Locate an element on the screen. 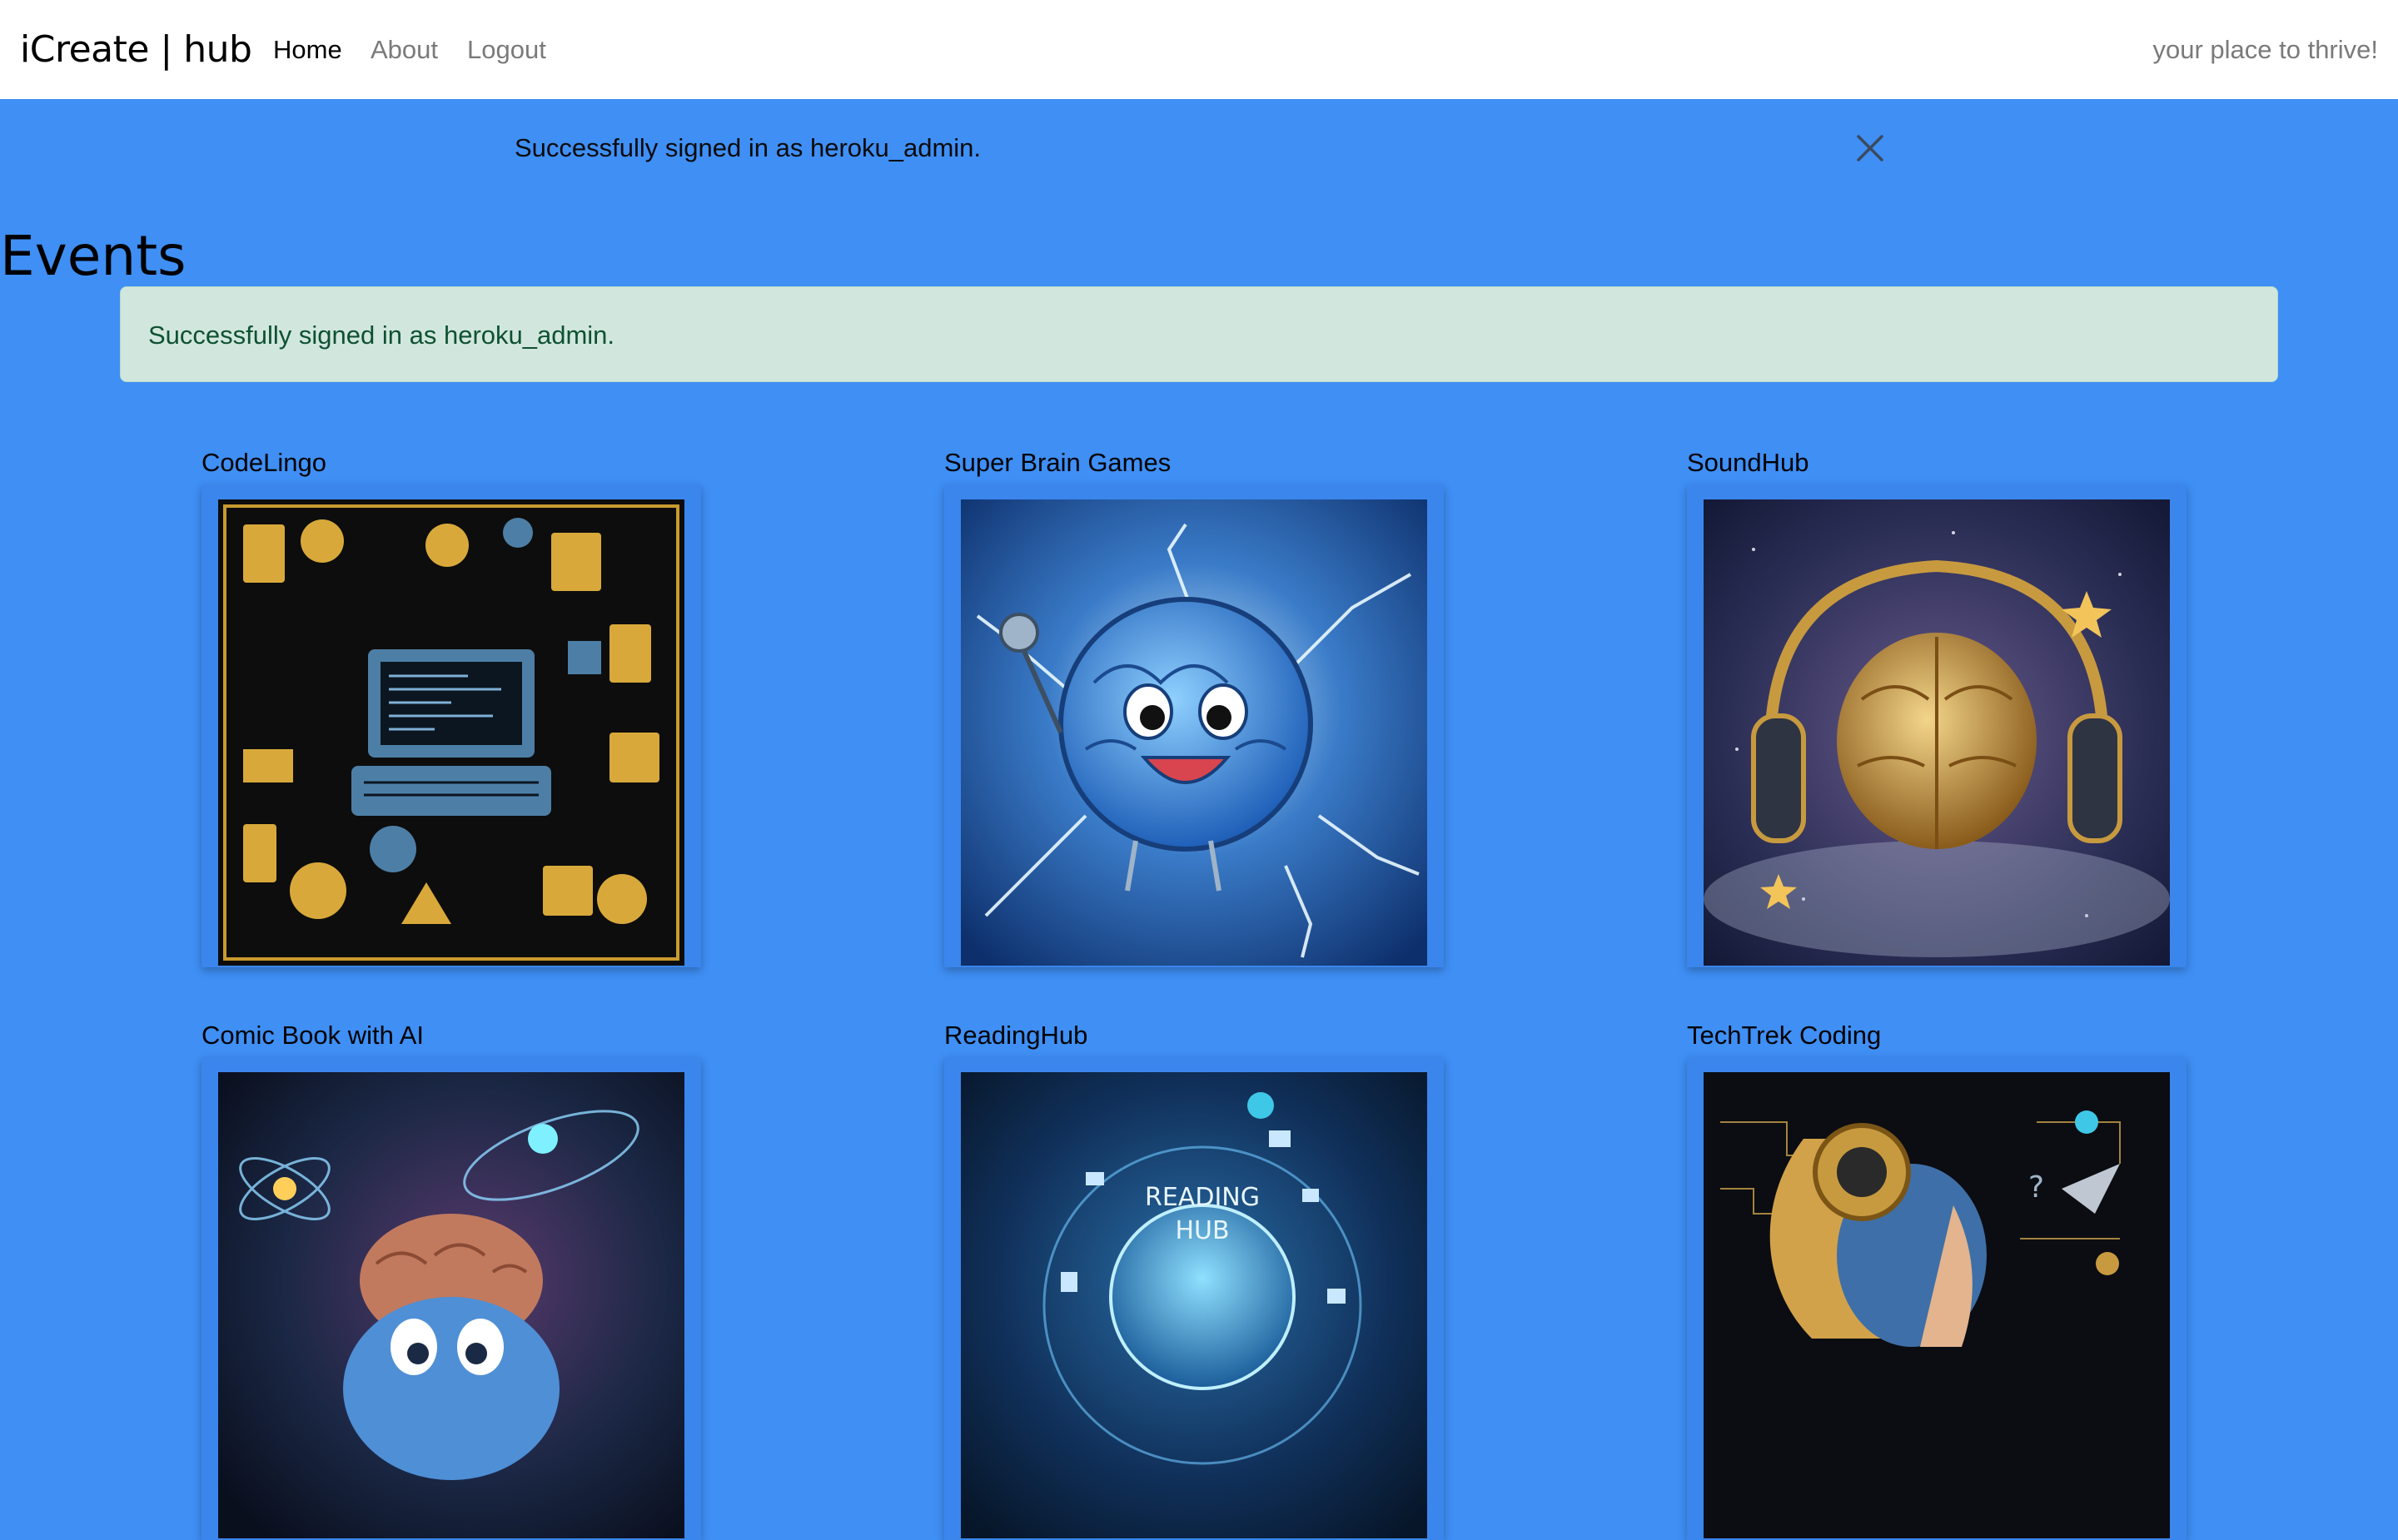 The height and width of the screenshot is (1540, 2398). nav-link-about: About is located at coordinates (404, 50).